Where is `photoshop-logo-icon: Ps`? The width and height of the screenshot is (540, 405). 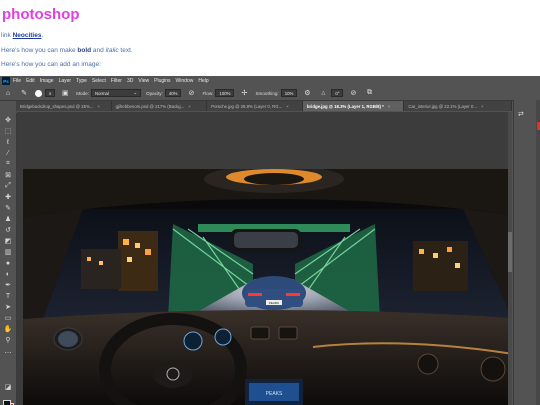 photoshop-logo-icon: Ps is located at coordinates (6, 81).